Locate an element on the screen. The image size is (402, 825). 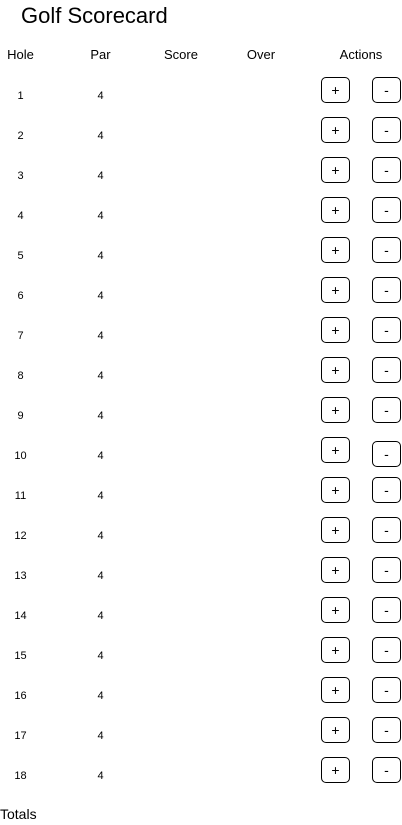
table-row: 7 4 + - is located at coordinates (201, 335).